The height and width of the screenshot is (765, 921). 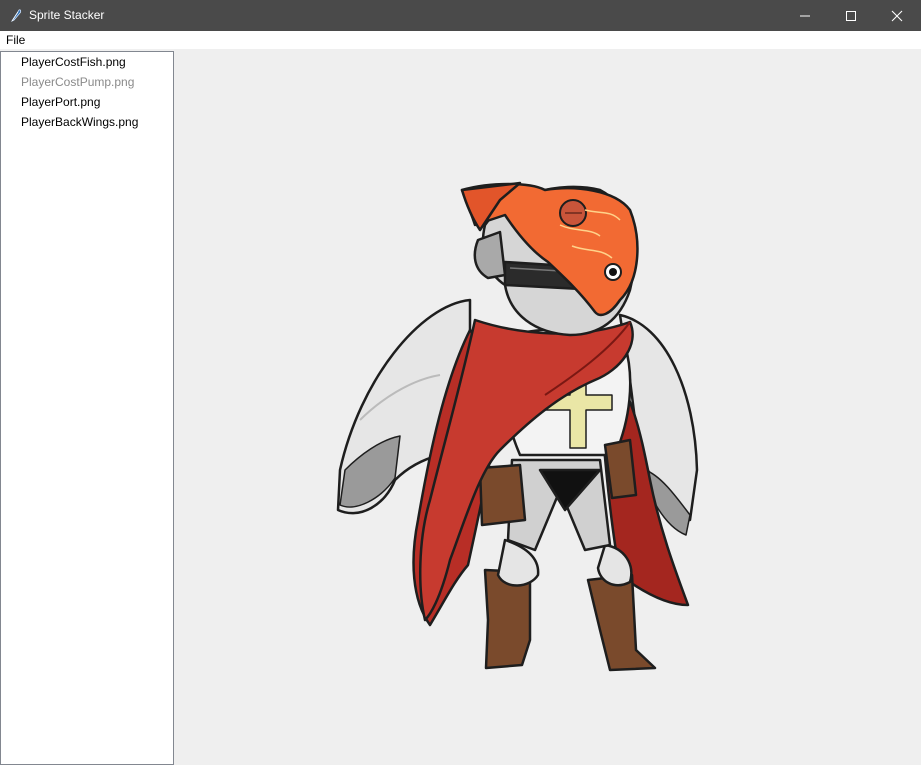 What do you see at coordinates (77, 82) in the screenshot?
I see `list-item: PlayerCostPump.png` at bounding box center [77, 82].